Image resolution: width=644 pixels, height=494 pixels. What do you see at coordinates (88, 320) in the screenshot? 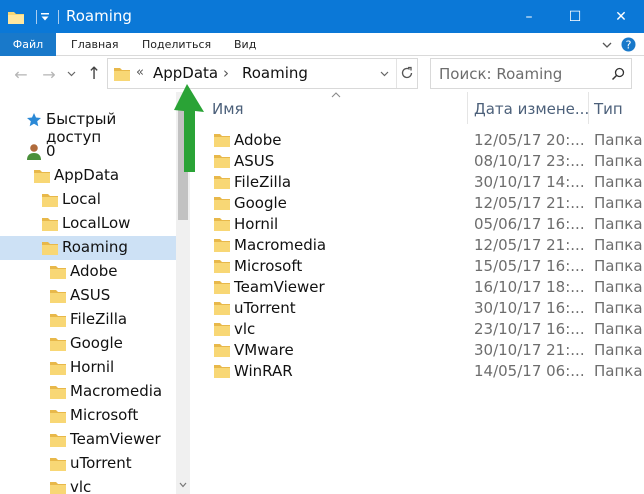
I see `nav-tree-item: FileZilla` at bounding box center [88, 320].